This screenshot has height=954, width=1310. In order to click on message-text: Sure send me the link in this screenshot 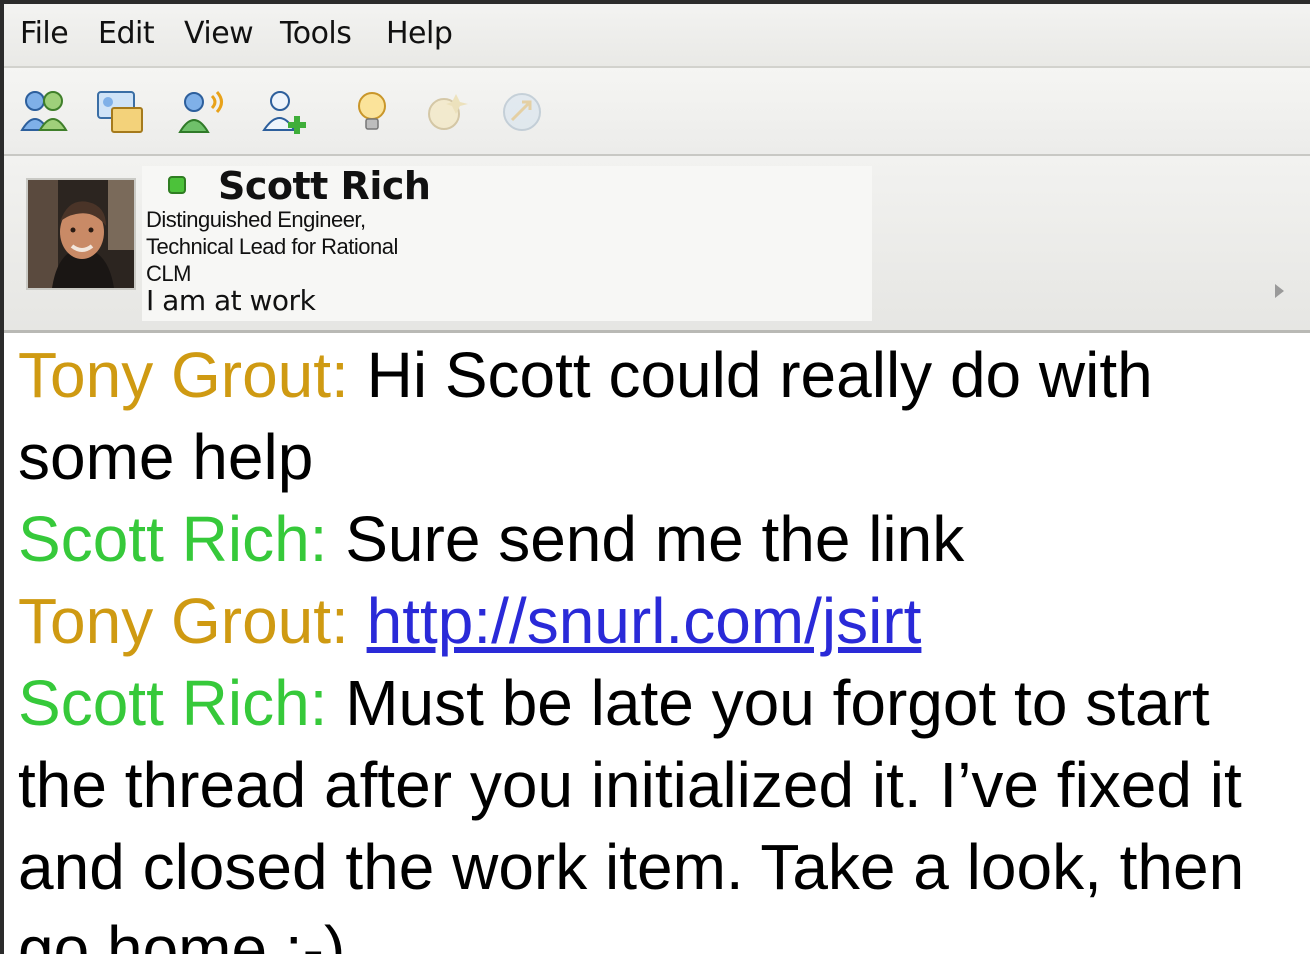, I will do `click(655, 539)`.